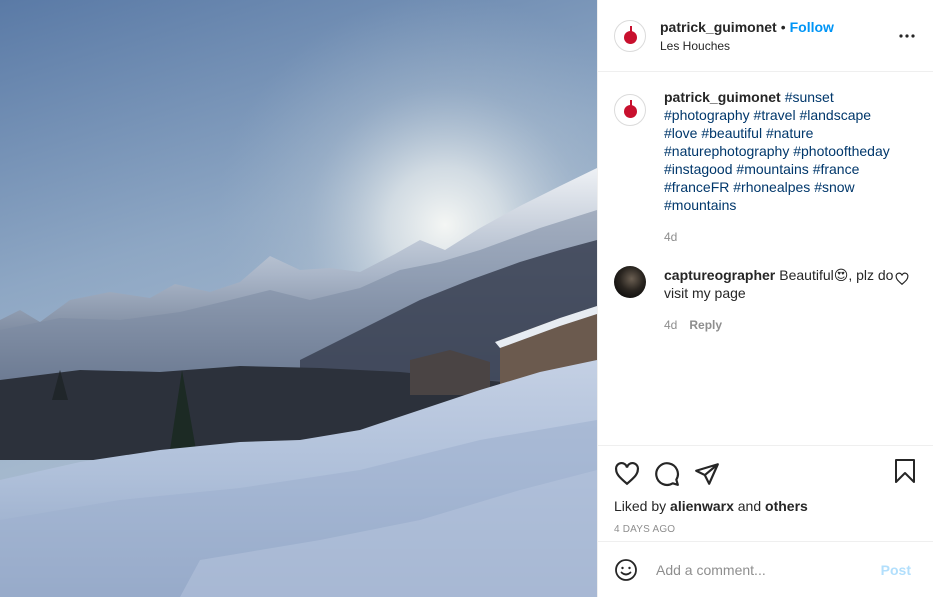  What do you see at coordinates (771, 187) in the screenshot?
I see `hashtag: #rhonealpes` at bounding box center [771, 187].